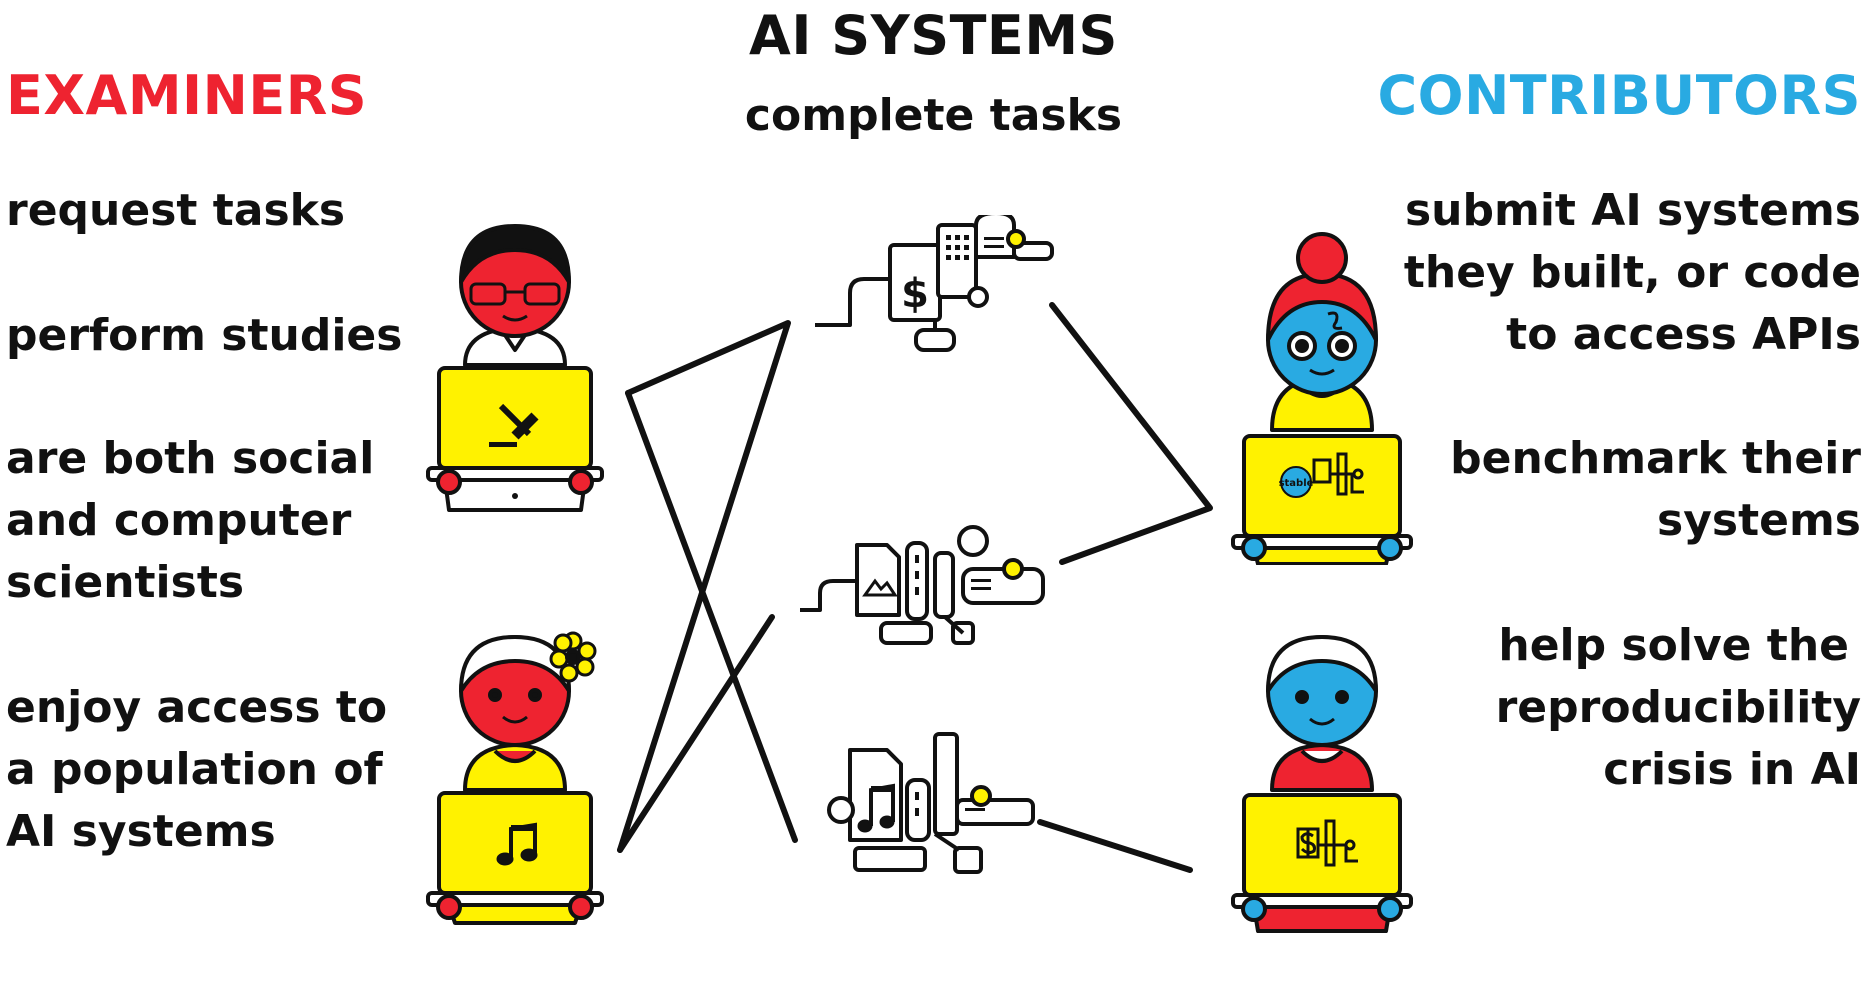 Image resolution: width=1867 pixels, height=988 pixels. Describe the element at coordinates (922, 585) in the screenshot. I see `ai-system-image` at that location.